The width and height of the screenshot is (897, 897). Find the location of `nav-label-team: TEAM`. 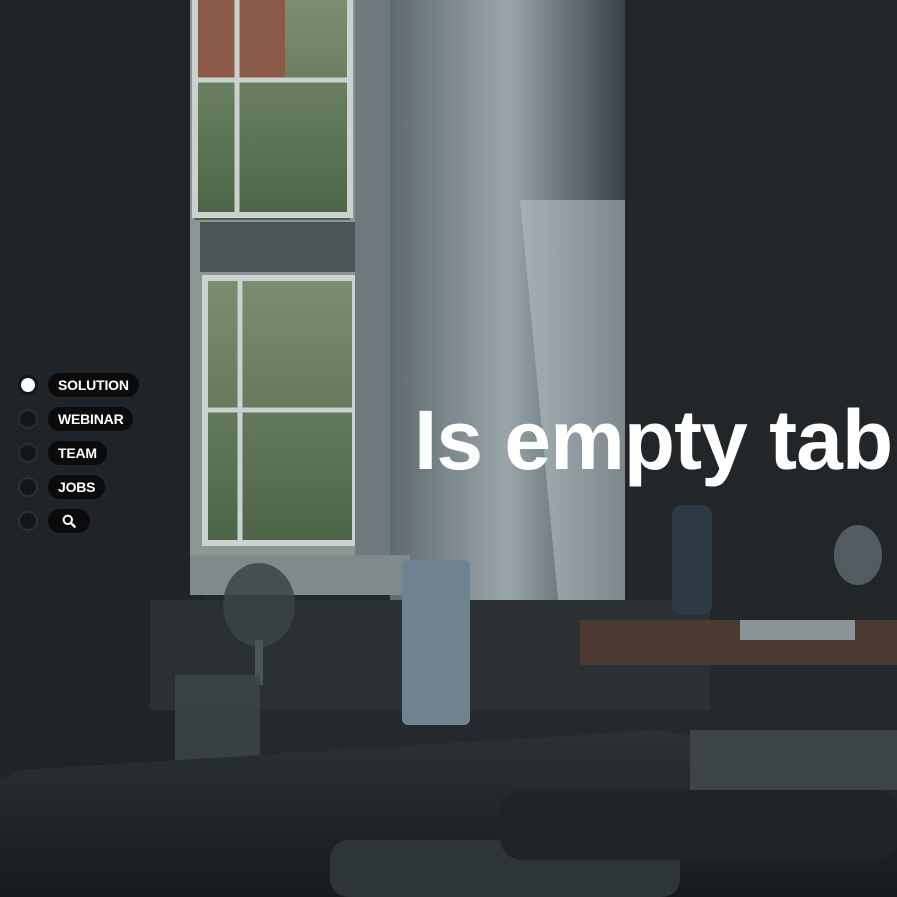

nav-label-team: TEAM is located at coordinates (77, 453).